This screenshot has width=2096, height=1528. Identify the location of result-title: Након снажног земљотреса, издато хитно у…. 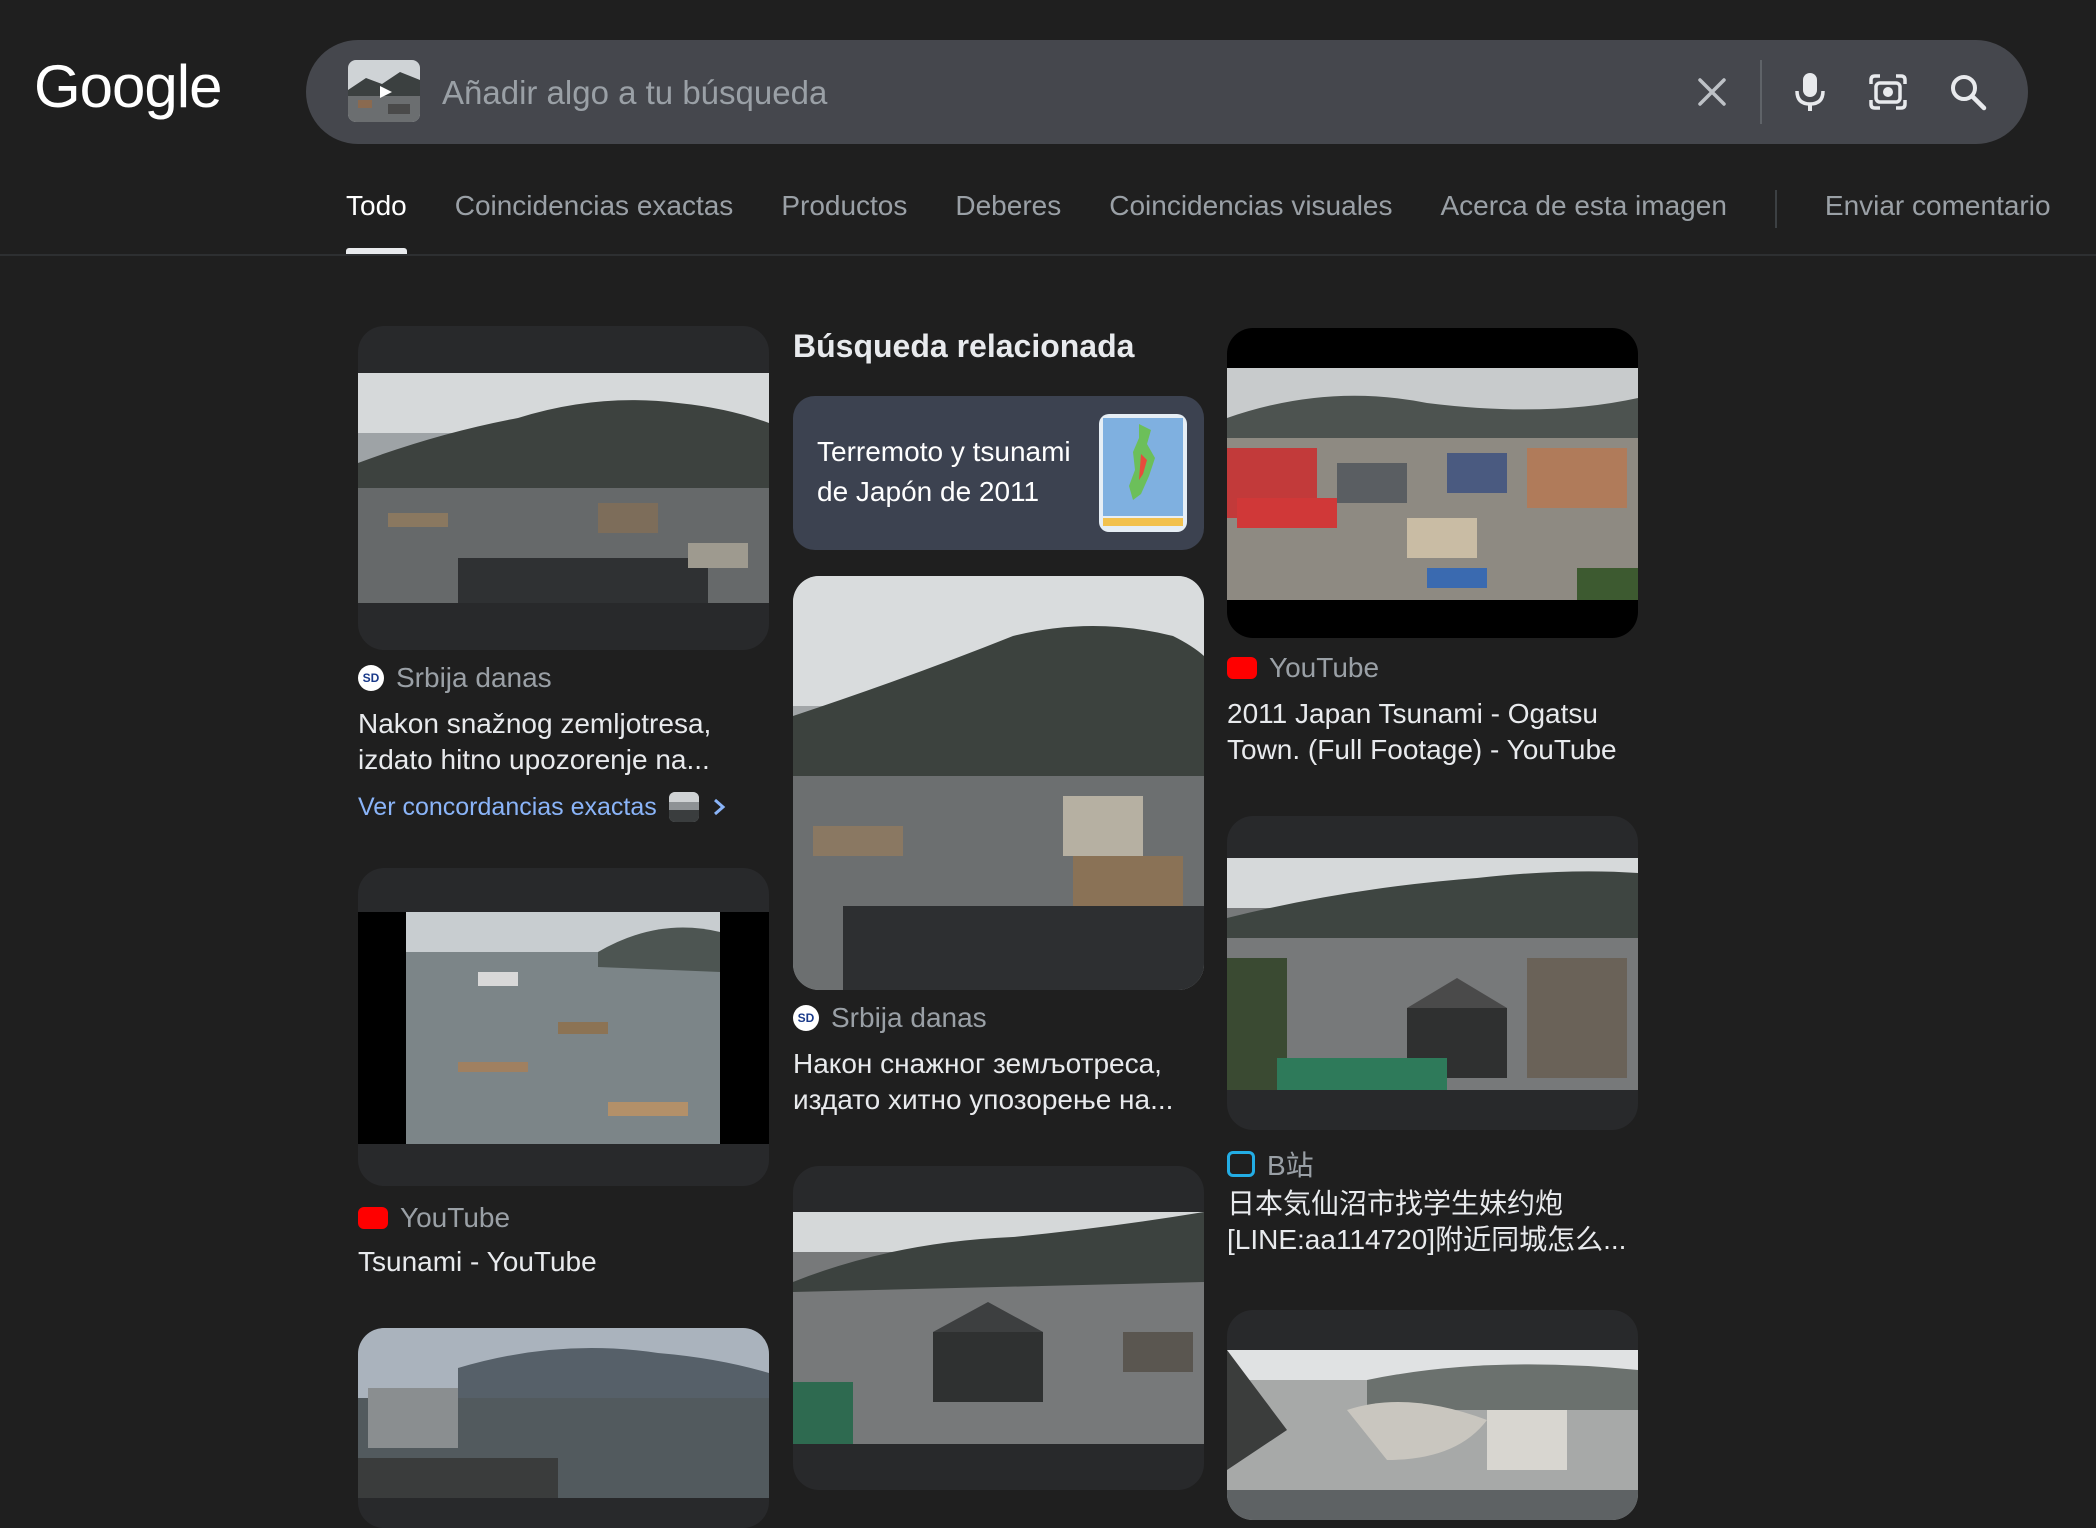
(993, 1082).